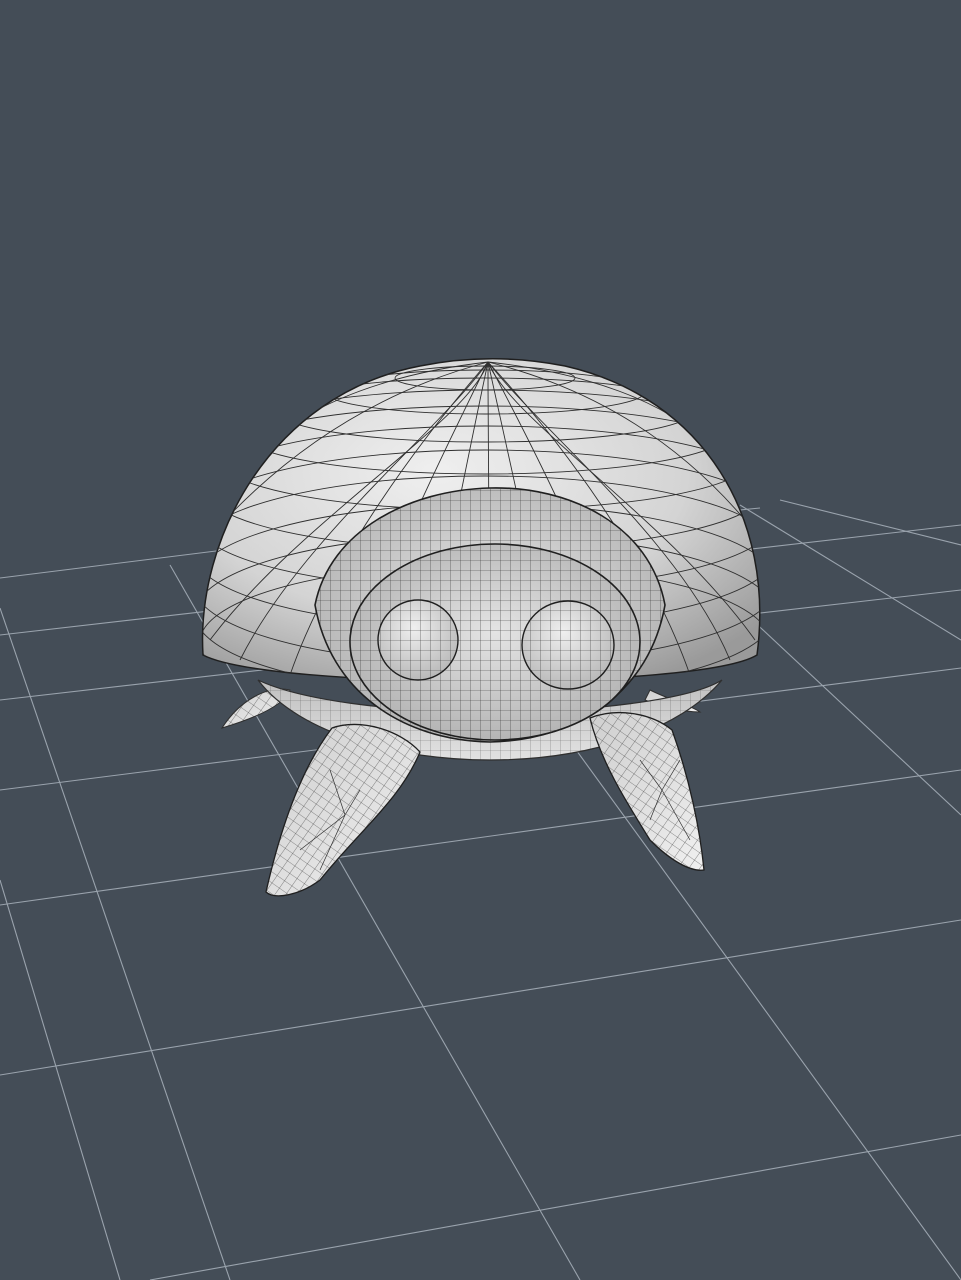  I want to click on left-eye, so click(418, 640).